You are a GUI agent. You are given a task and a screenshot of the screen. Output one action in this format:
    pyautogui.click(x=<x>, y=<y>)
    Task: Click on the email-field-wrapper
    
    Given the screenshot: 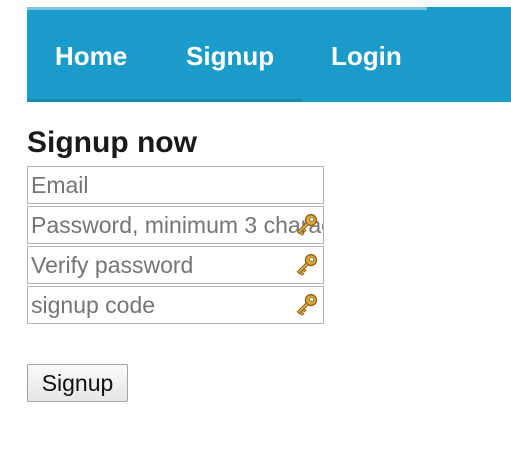 What is the action you would take?
    pyautogui.click(x=175, y=185)
    